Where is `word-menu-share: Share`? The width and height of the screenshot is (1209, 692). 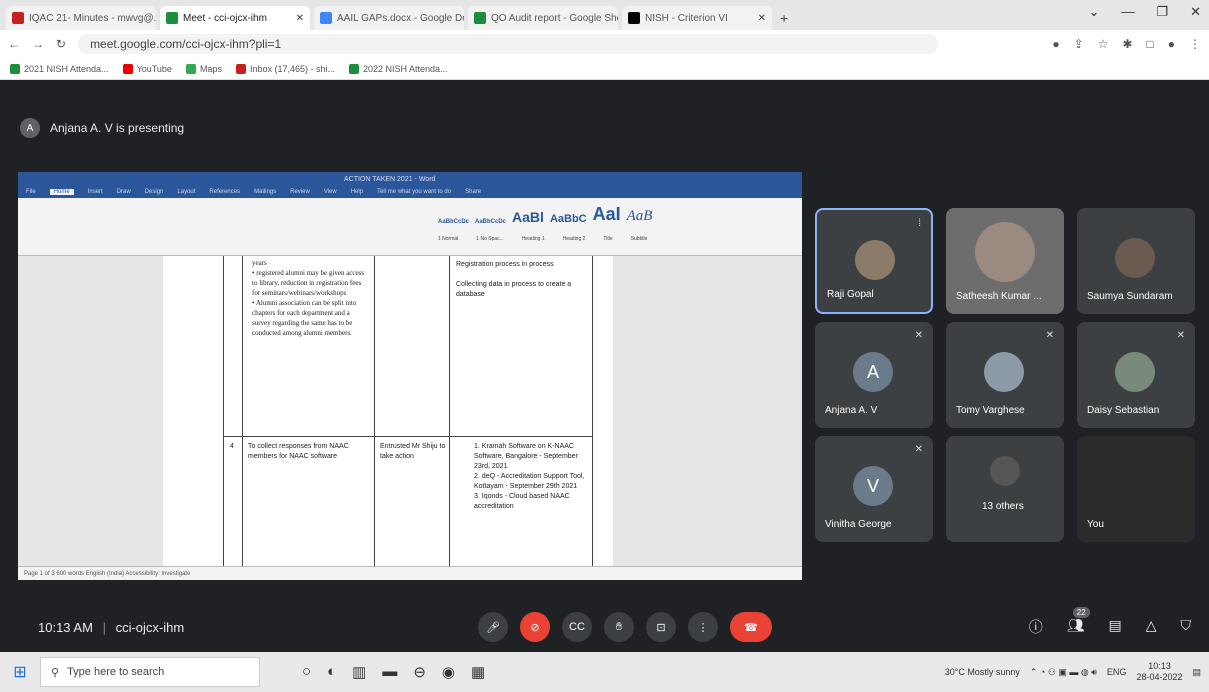
word-menu-share: Share is located at coordinates (473, 192).